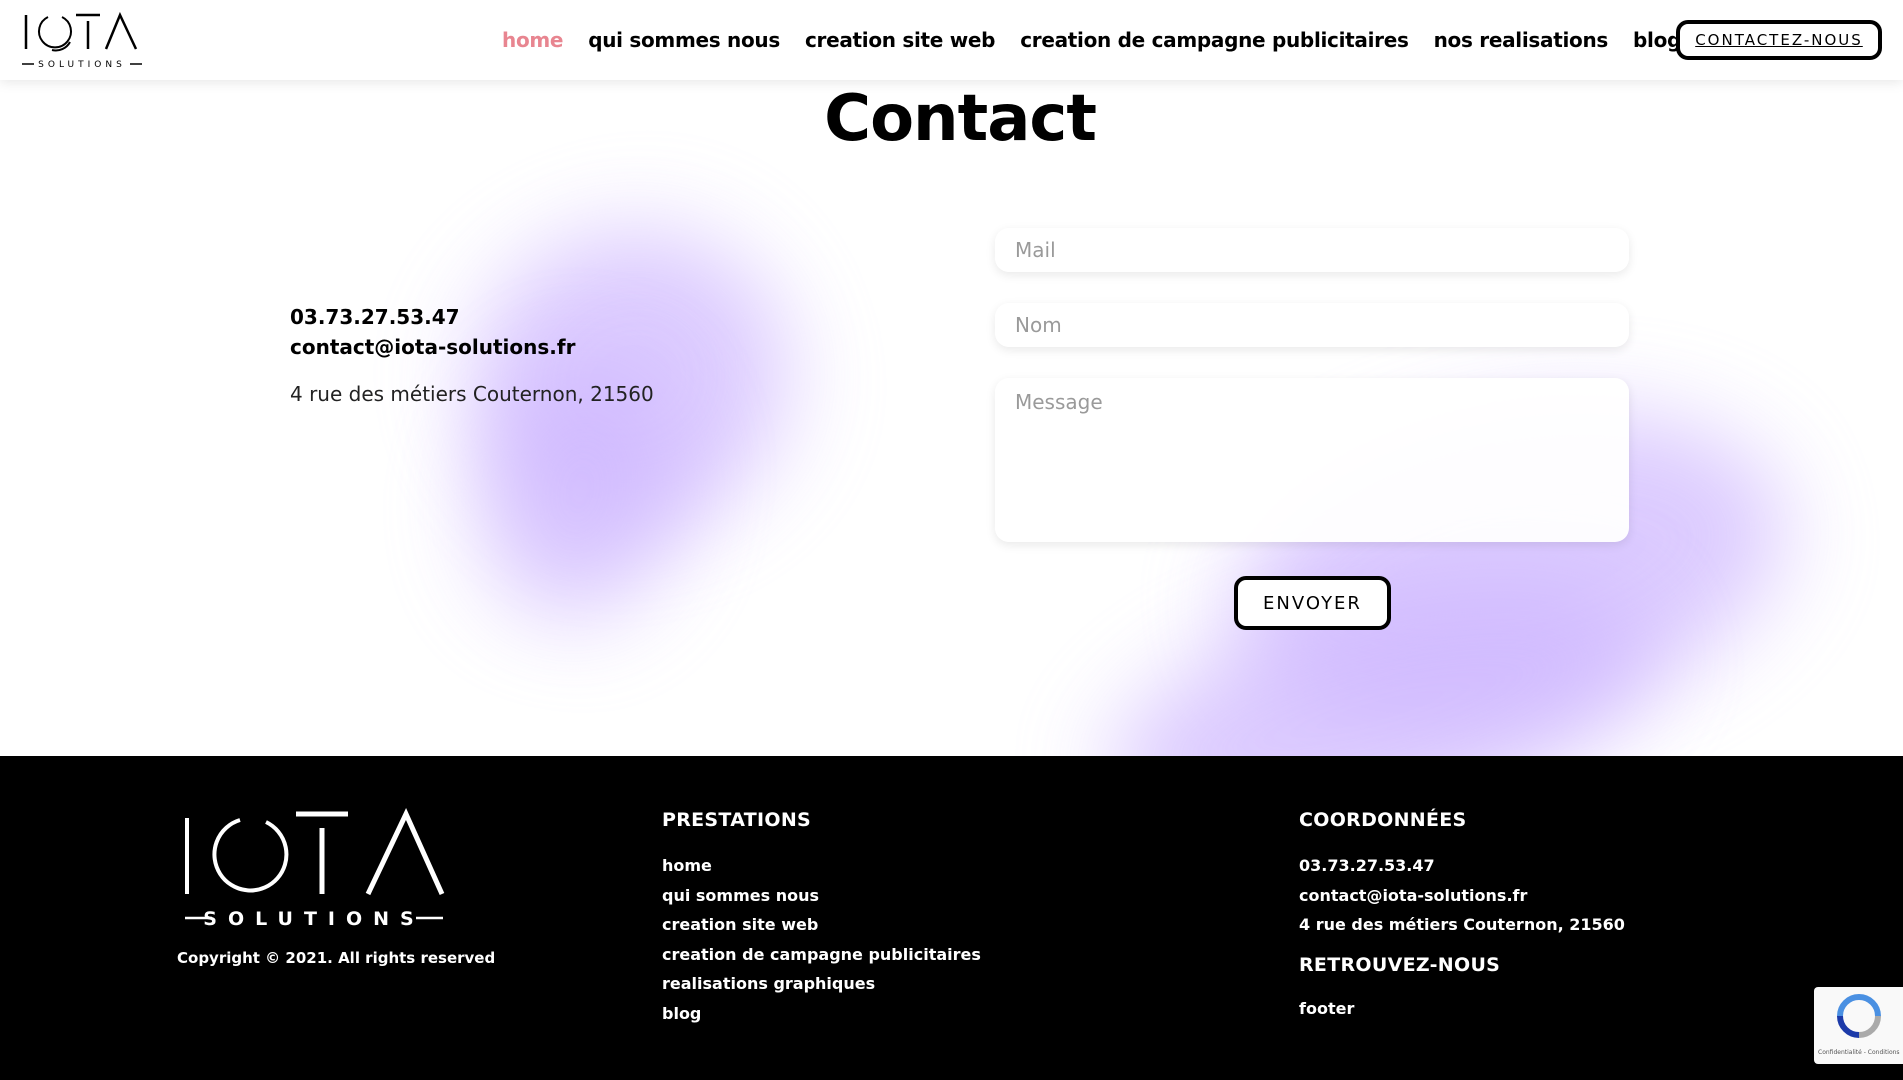 The width and height of the screenshot is (1903, 1080). Describe the element at coordinates (472, 394) in the screenshot. I see `contact-address: 4 rue des métiers Couternon, 21560` at that location.